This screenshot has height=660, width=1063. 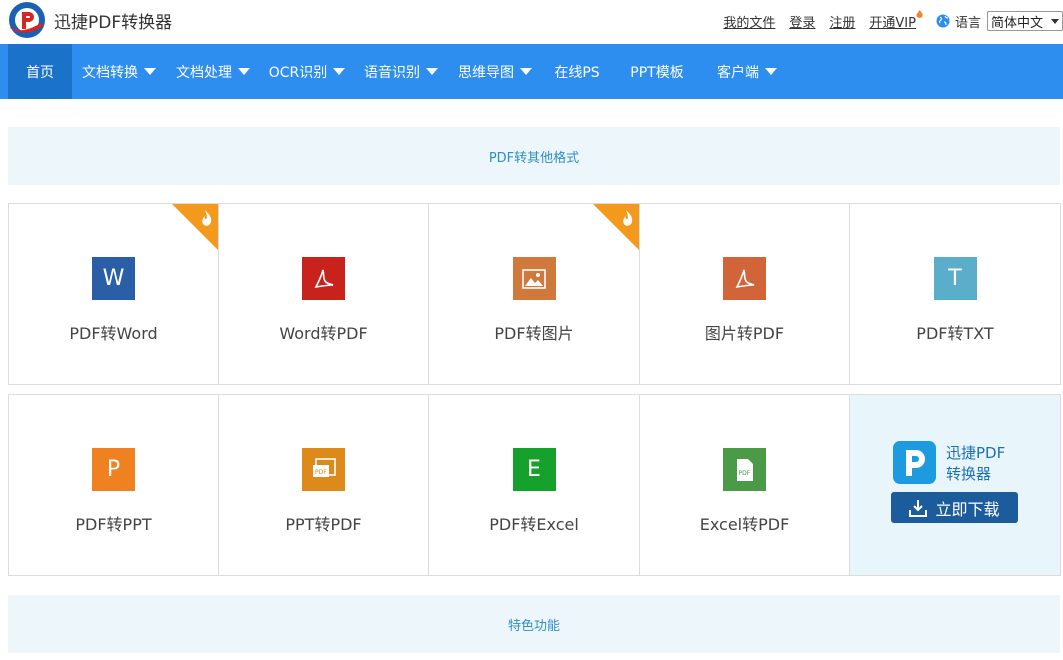 What do you see at coordinates (967, 23) in the screenshot?
I see `language-label: 语言` at bounding box center [967, 23].